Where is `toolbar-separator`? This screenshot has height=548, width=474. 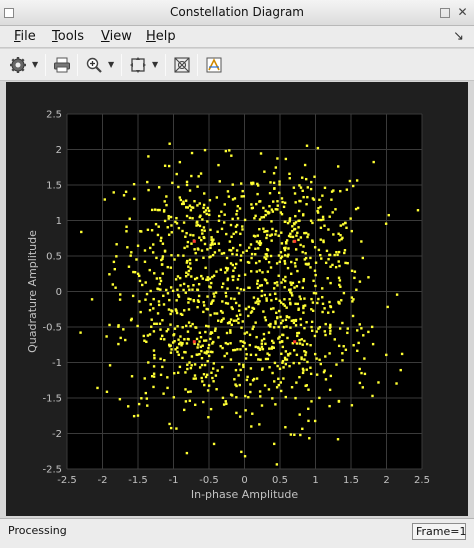 toolbar-separator is located at coordinates (121, 65).